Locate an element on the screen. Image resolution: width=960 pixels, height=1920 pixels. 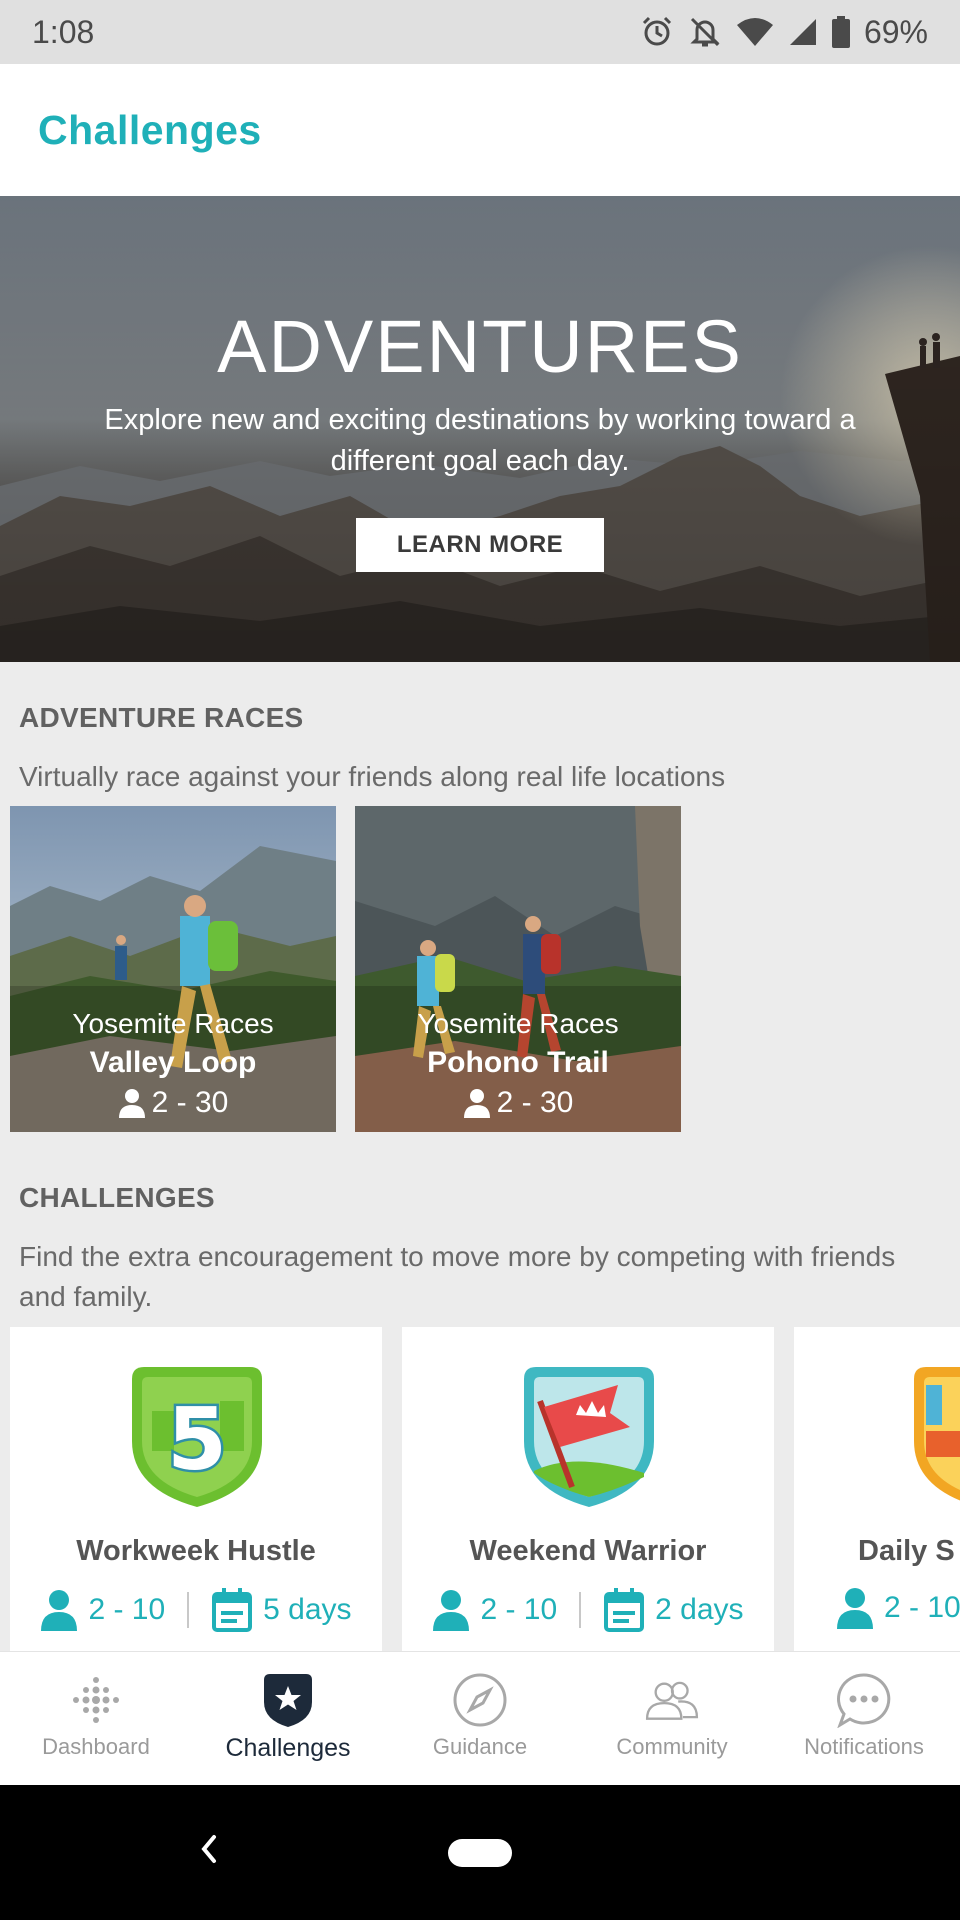
nav-challenges: Challenges is located at coordinates (288, 1718).